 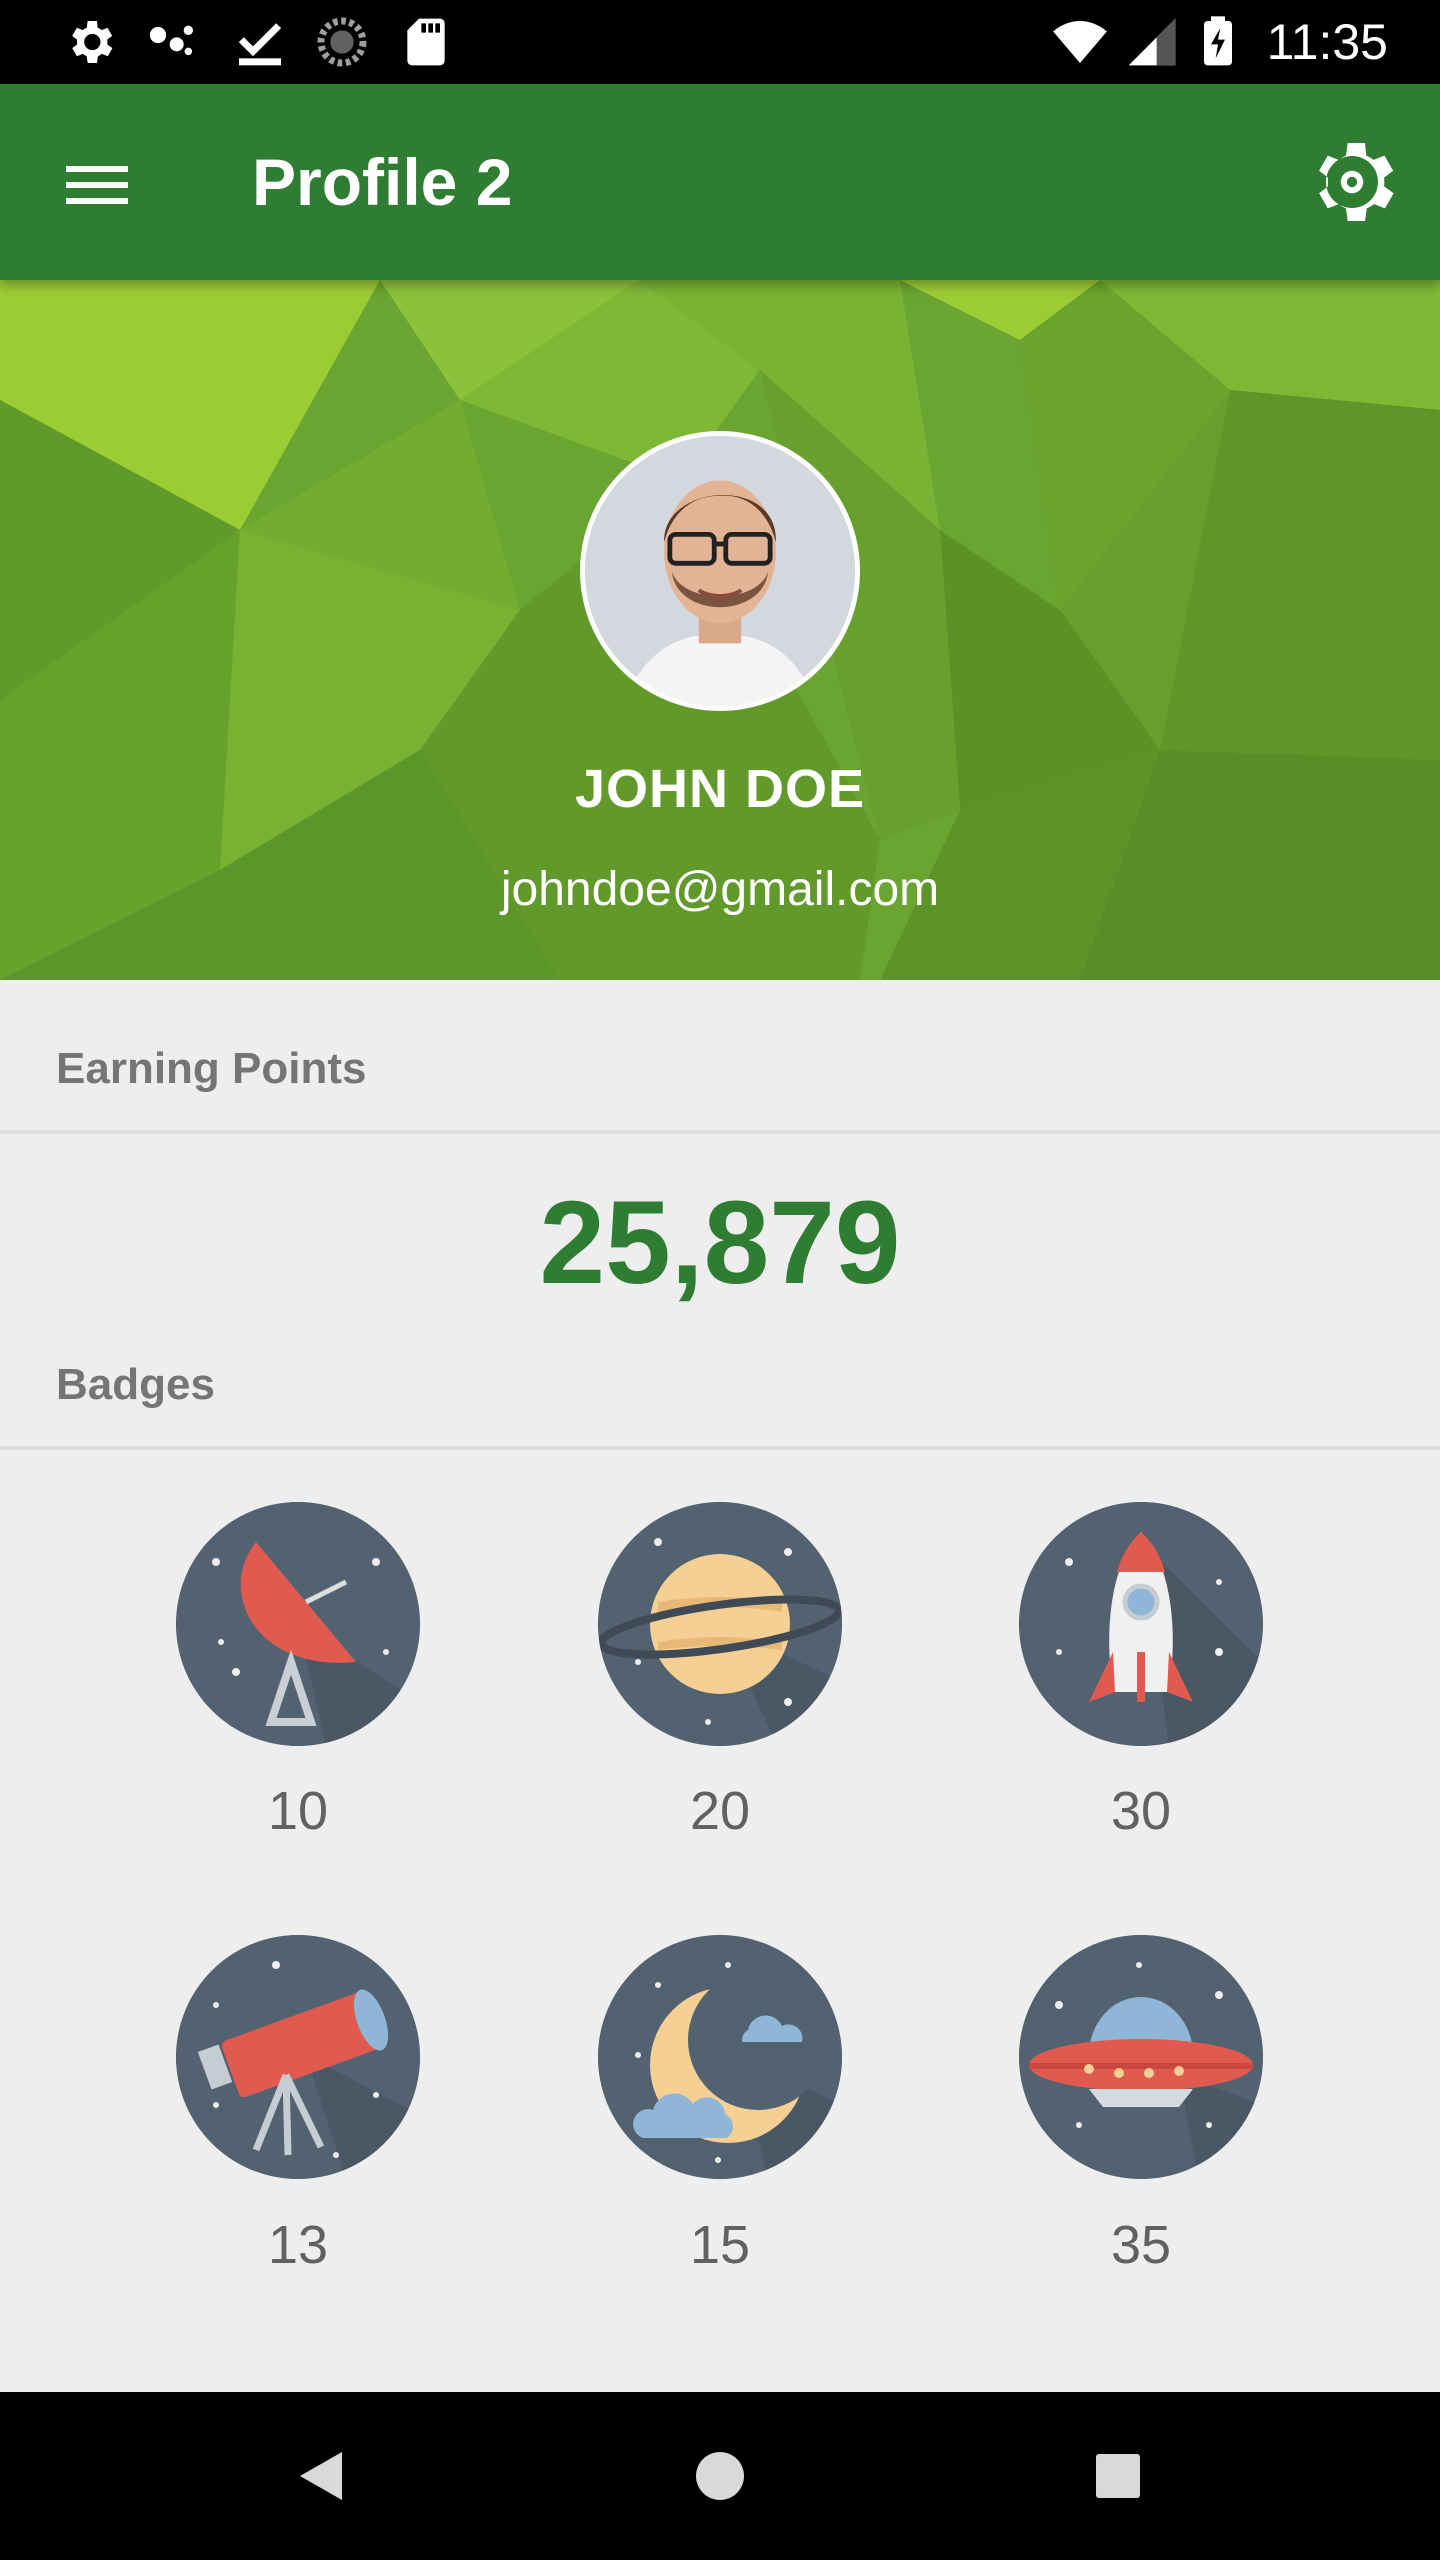 I want to click on earning-points-value: 25,879, so click(x=720, y=1243).